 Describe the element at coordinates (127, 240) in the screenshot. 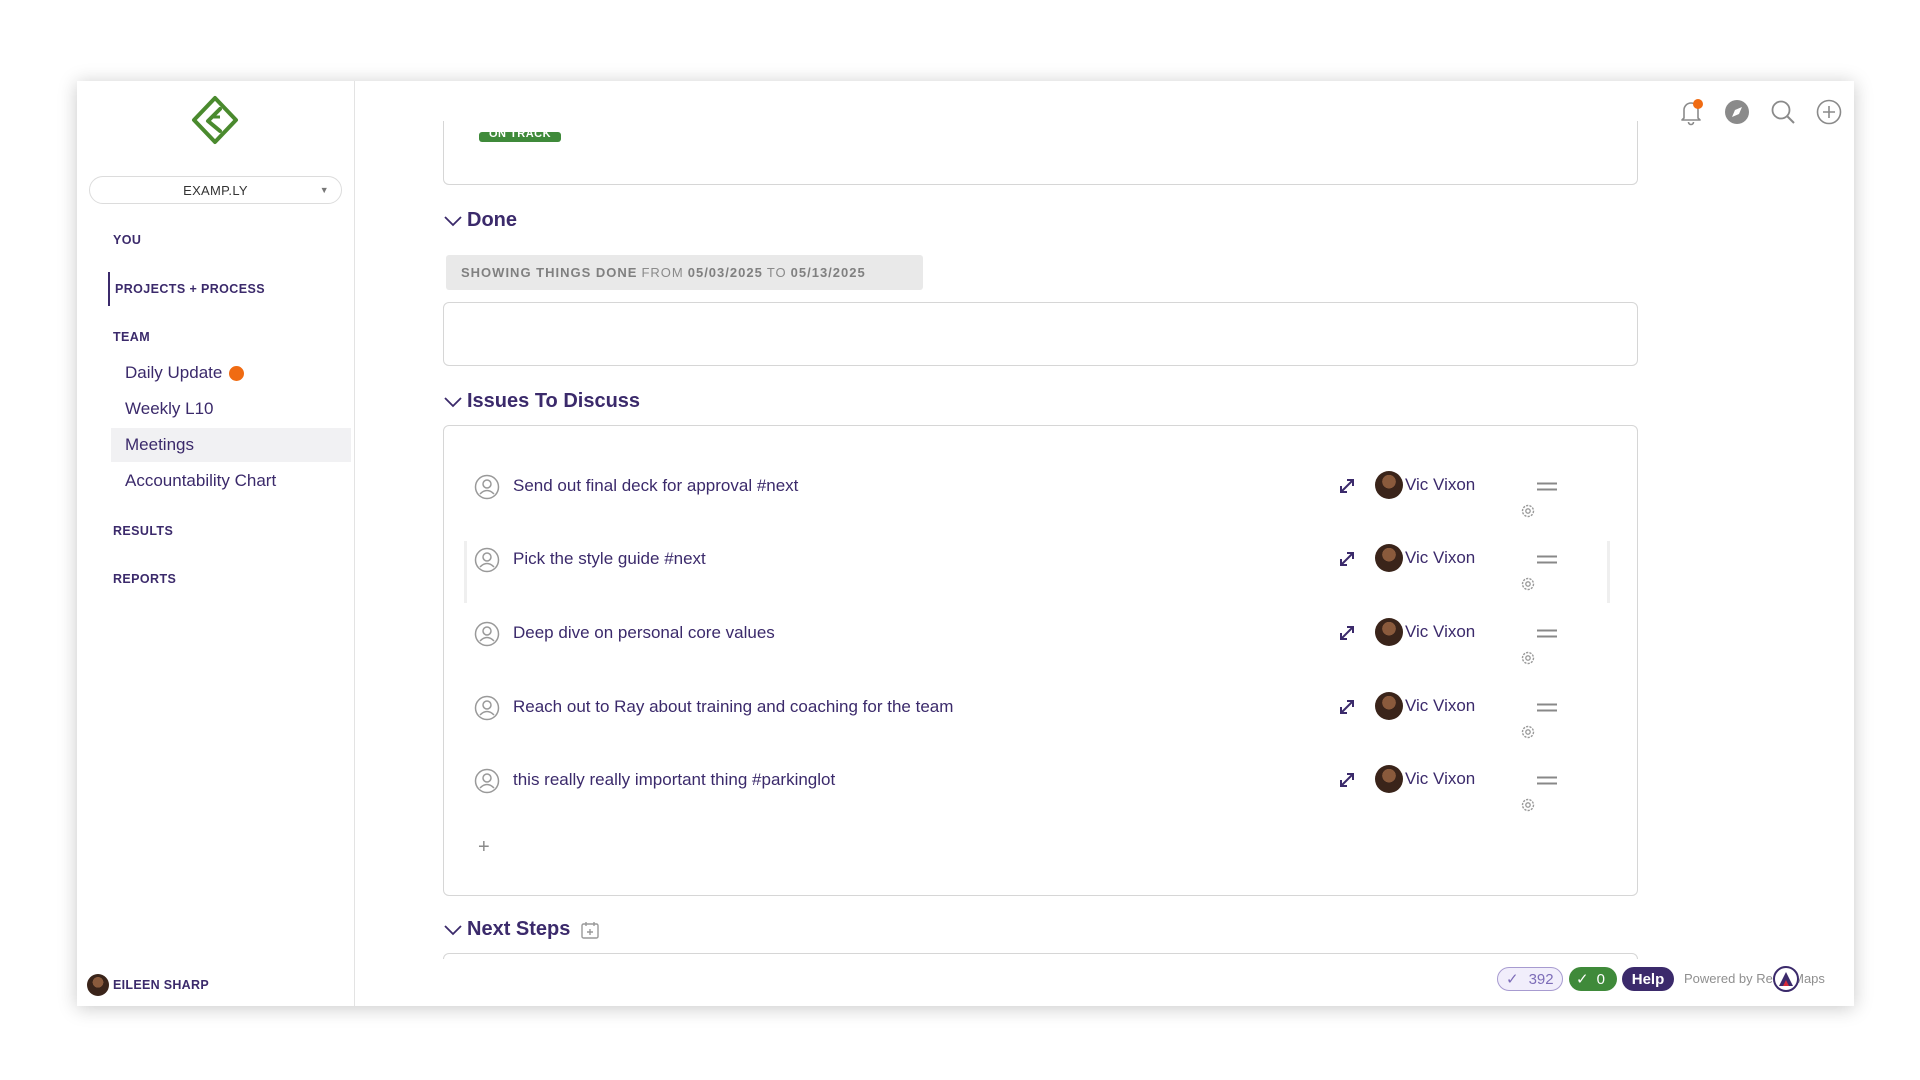

I see `nav-you: YOU` at that location.